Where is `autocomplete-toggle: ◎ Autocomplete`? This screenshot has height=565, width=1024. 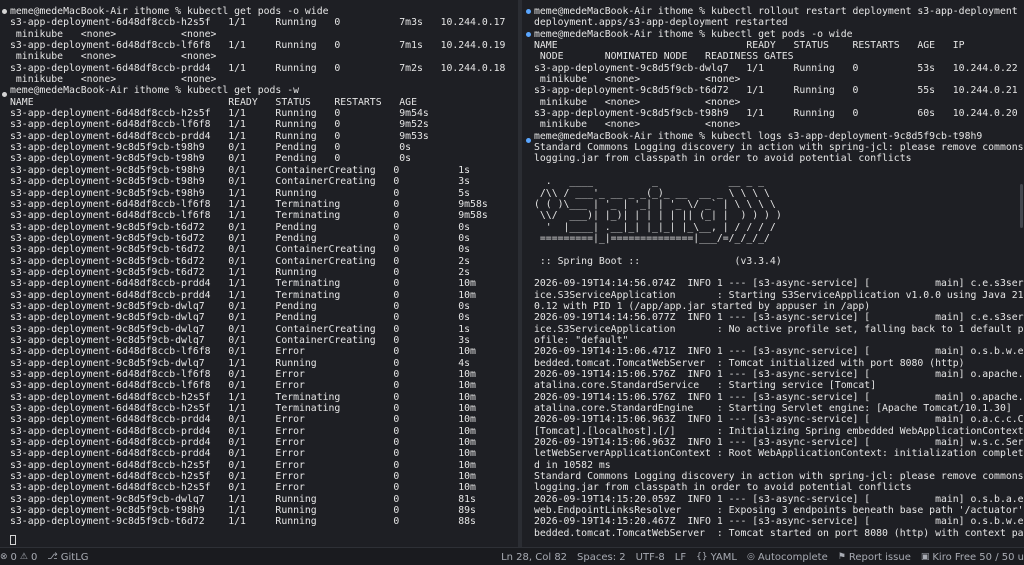
autocomplete-toggle: ◎ Autocomplete is located at coordinates (787, 557).